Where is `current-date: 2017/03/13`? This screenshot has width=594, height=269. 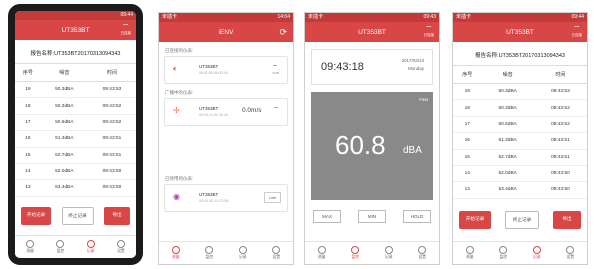
current-date: 2017/03/13 is located at coordinates (412, 60).